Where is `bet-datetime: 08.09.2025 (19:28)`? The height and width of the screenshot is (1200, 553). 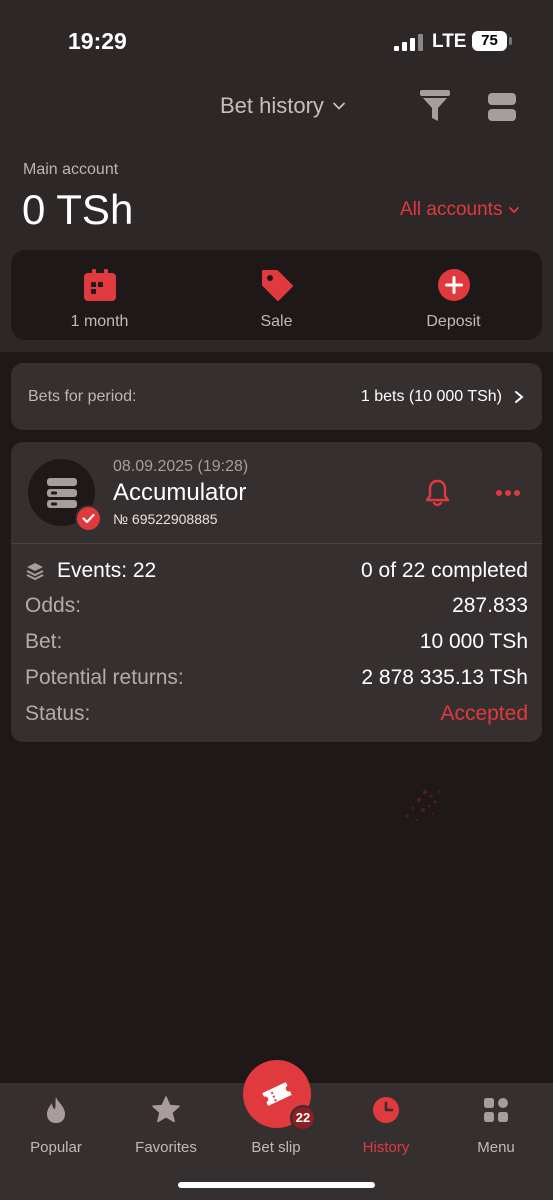 bet-datetime: 08.09.2025 (19:28) is located at coordinates (181, 466).